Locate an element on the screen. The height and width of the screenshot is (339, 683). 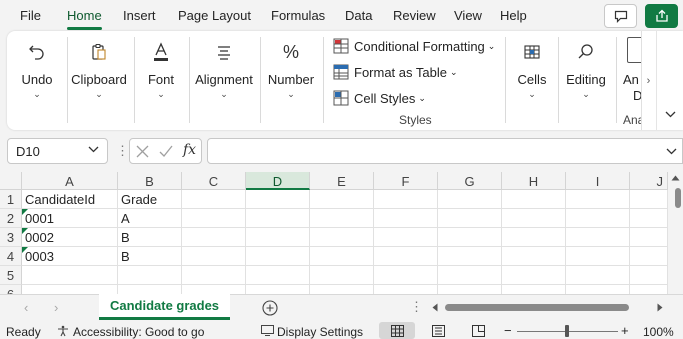
vertical-scrollbar-thumb is located at coordinates (678, 198).